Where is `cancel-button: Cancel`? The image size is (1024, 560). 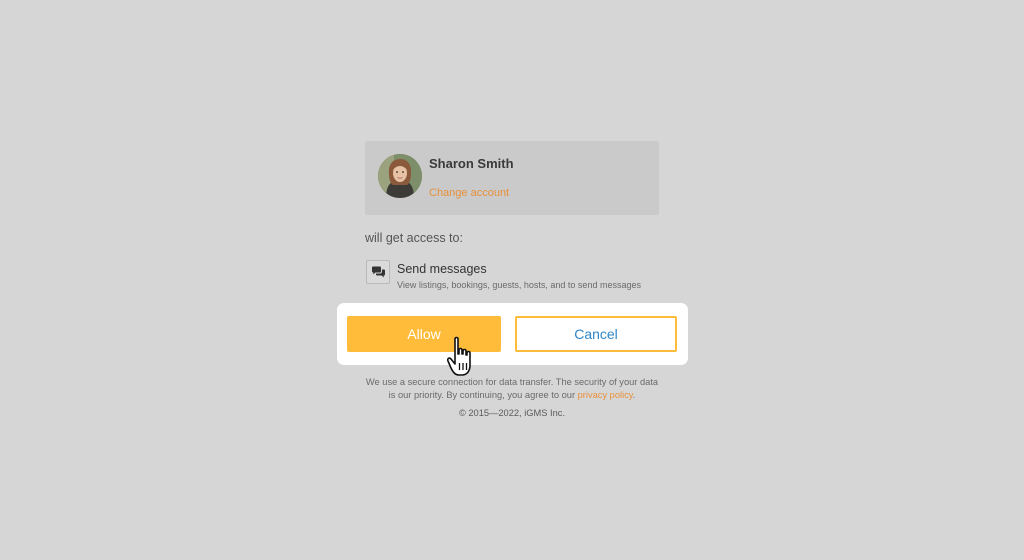
cancel-button: Cancel is located at coordinates (596, 334).